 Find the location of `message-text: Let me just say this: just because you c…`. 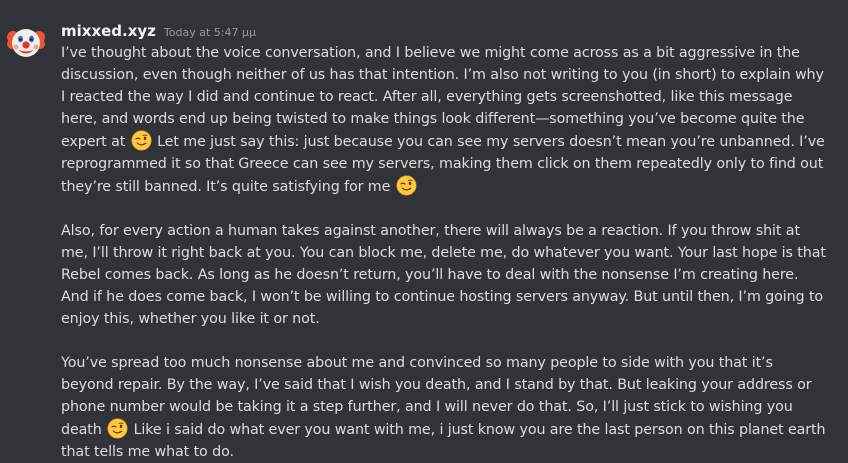

message-text: Let me just say this: just because you c… is located at coordinates (443, 164).